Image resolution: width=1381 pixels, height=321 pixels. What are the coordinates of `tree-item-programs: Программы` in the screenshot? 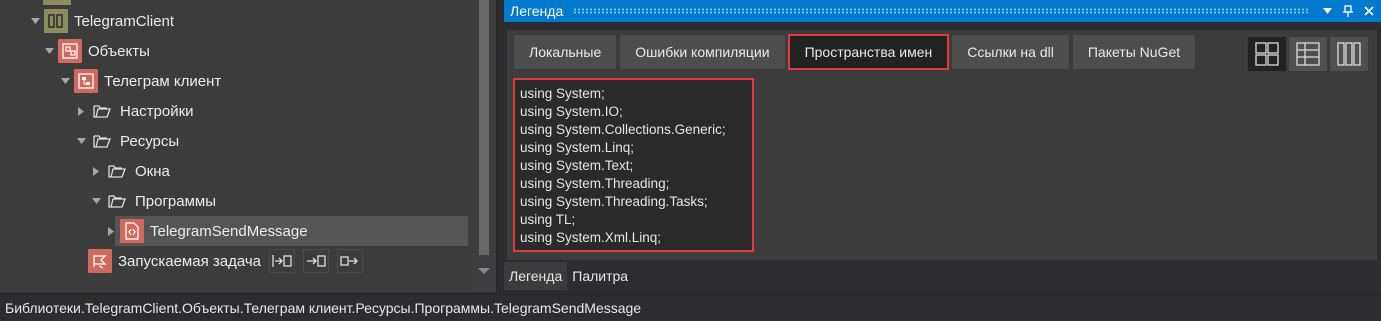 It's located at (152, 201).